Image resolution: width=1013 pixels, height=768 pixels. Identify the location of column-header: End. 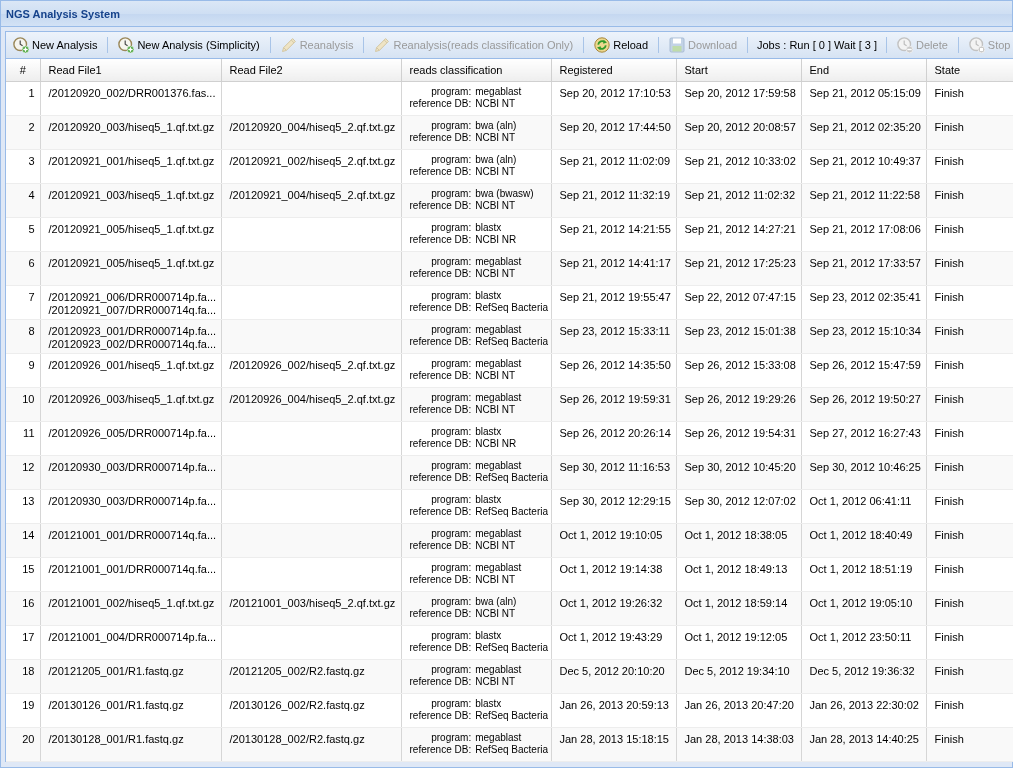
(863, 70).